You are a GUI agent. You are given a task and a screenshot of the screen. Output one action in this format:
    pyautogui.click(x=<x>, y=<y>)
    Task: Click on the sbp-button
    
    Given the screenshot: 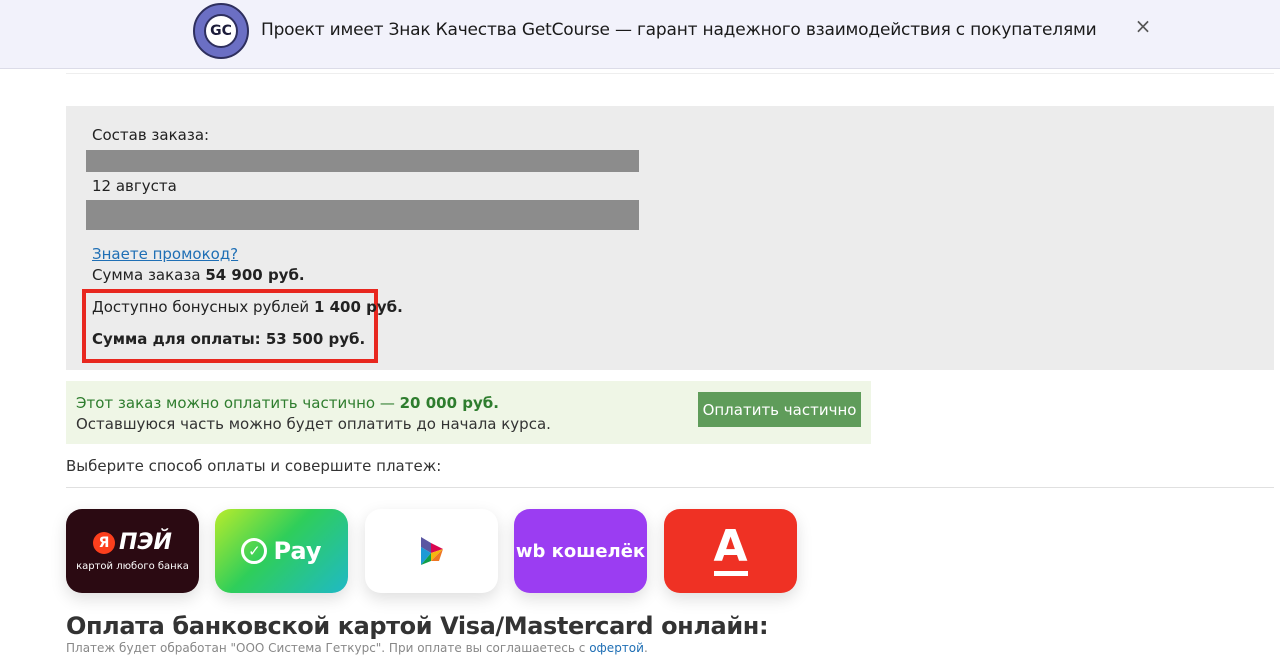 What is the action you would take?
    pyautogui.click(x=431, y=551)
    